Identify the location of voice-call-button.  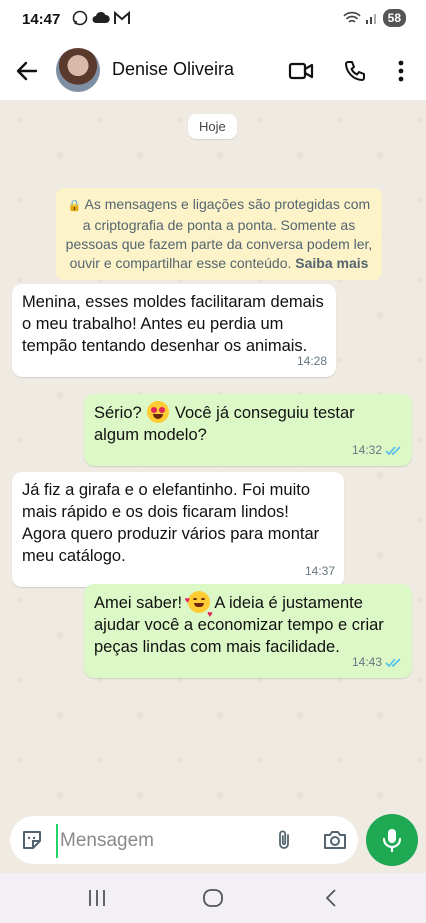
(355, 71).